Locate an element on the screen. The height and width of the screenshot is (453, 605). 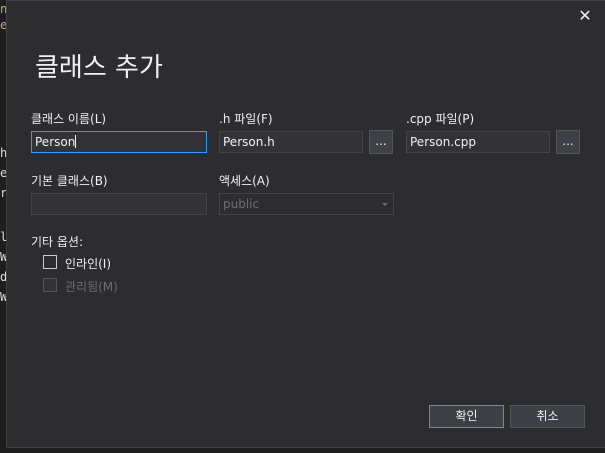
ok-button: 확인 is located at coordinates (466, 416).